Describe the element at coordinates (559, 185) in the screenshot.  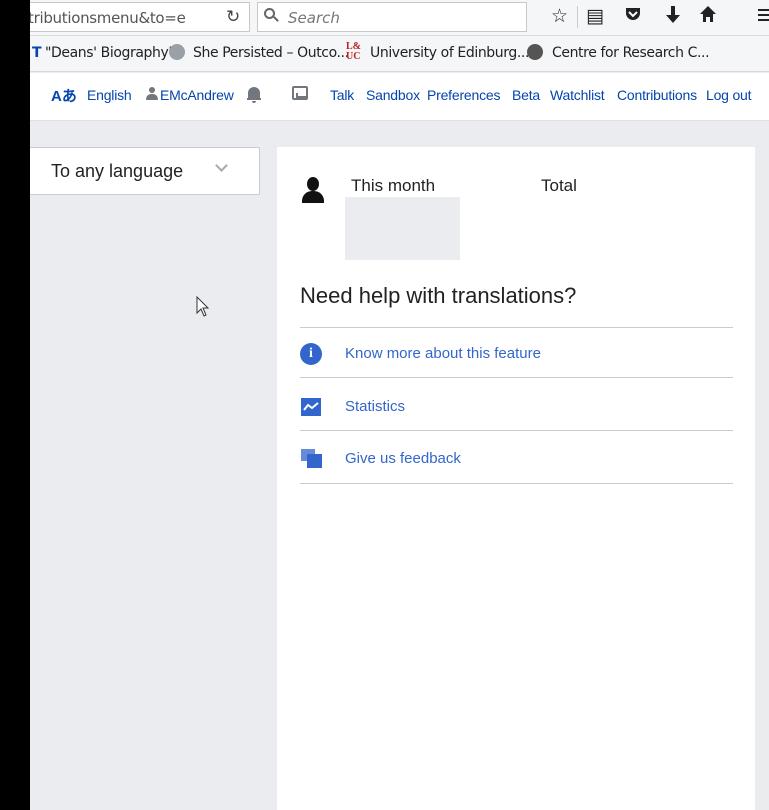
I see `total-header: Total` at that location.